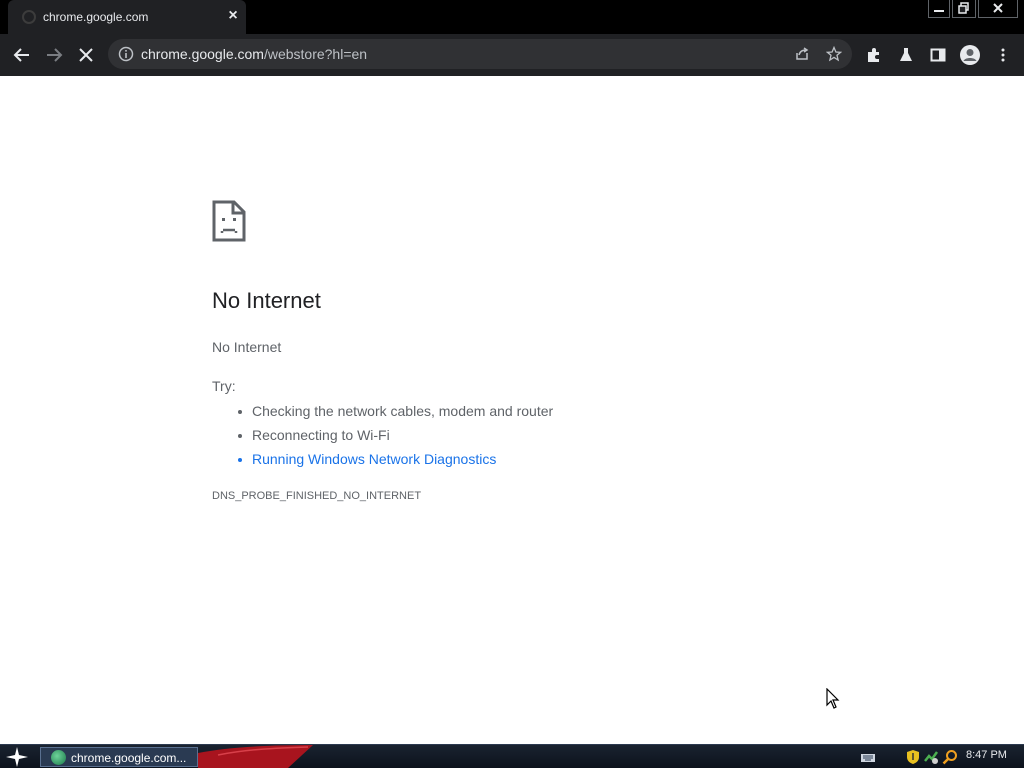 The image size is (1024, 768). I want to click on loading-icon, so click(29, 17).